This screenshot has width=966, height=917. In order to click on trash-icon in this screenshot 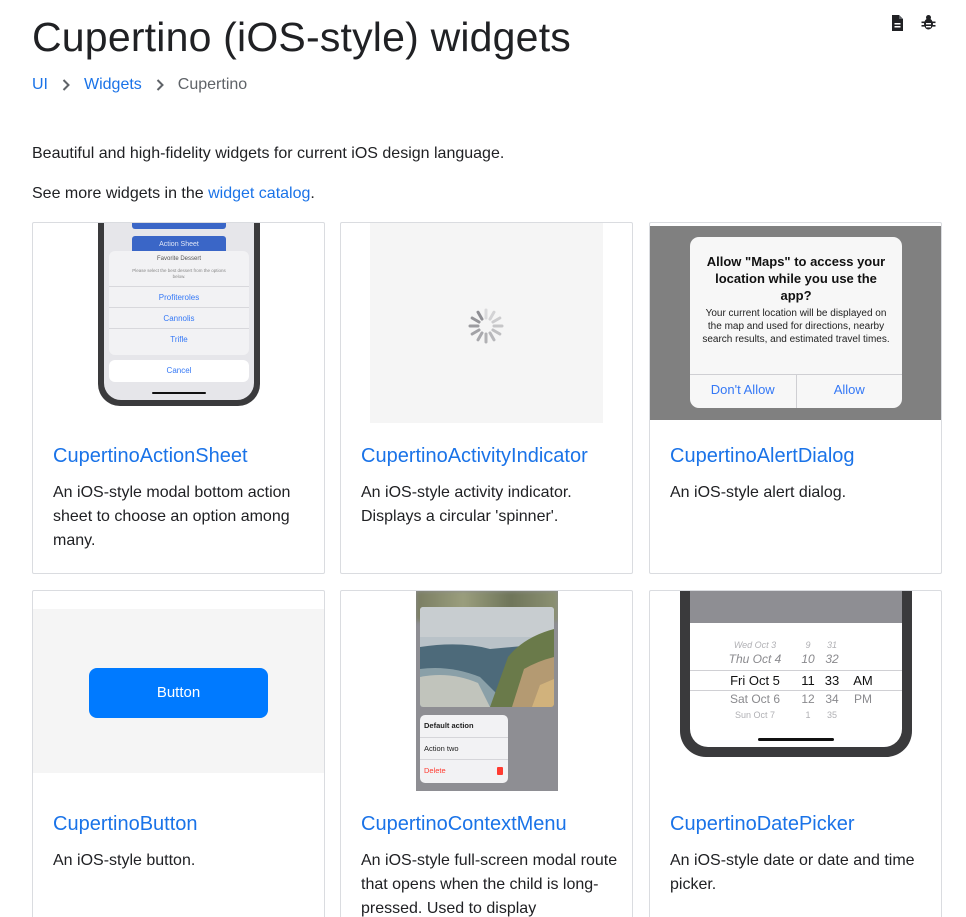, I will do `click(500, 771)`.